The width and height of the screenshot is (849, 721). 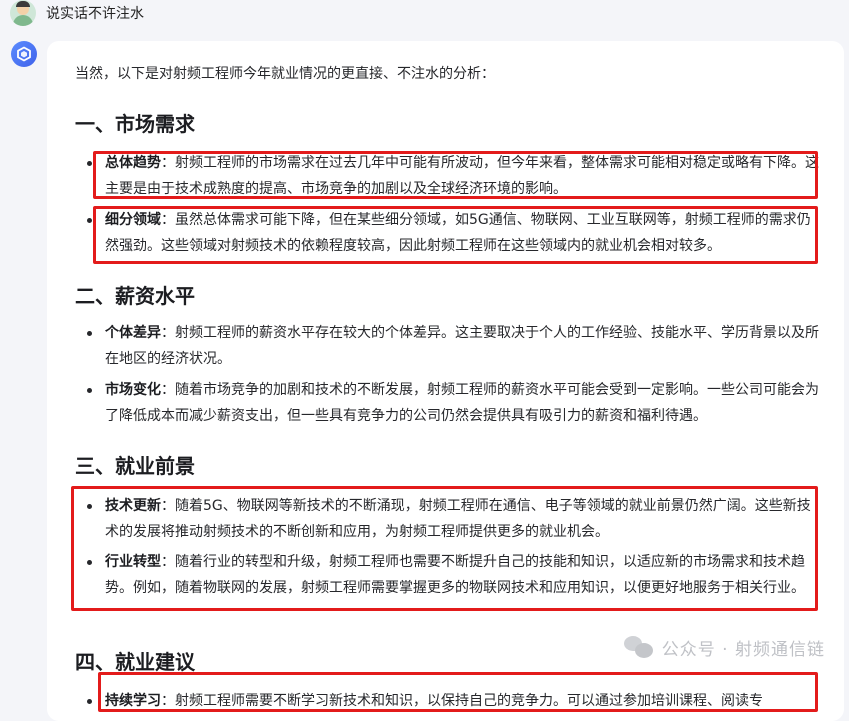 What do you see at coordinates (743, 649) in the screenshot?
I see `watermark-text: 公众号 · 射频通信链` at bounding box center [743, 649].